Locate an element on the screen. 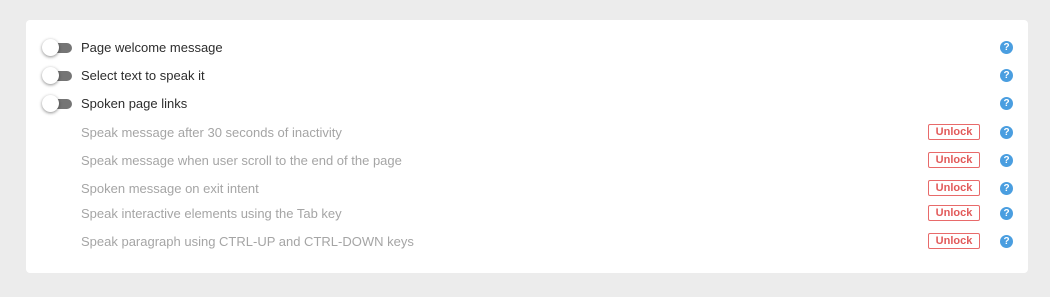 The image size is (1050, 297). setting-label: Page welcome message is located at coordinates (152, 47).